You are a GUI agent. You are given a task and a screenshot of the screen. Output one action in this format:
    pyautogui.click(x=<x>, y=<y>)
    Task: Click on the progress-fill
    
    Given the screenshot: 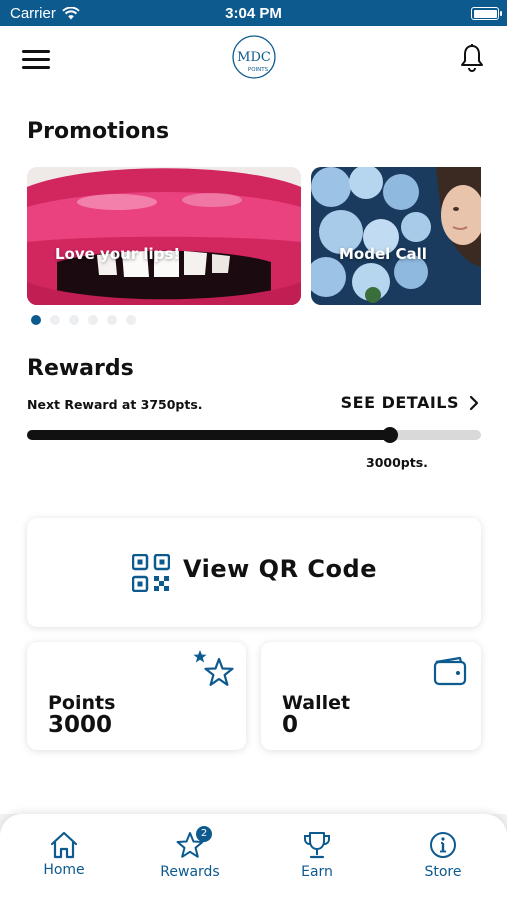 What is the action you would take?
    pyautogui.click(x=209, y=435)
    